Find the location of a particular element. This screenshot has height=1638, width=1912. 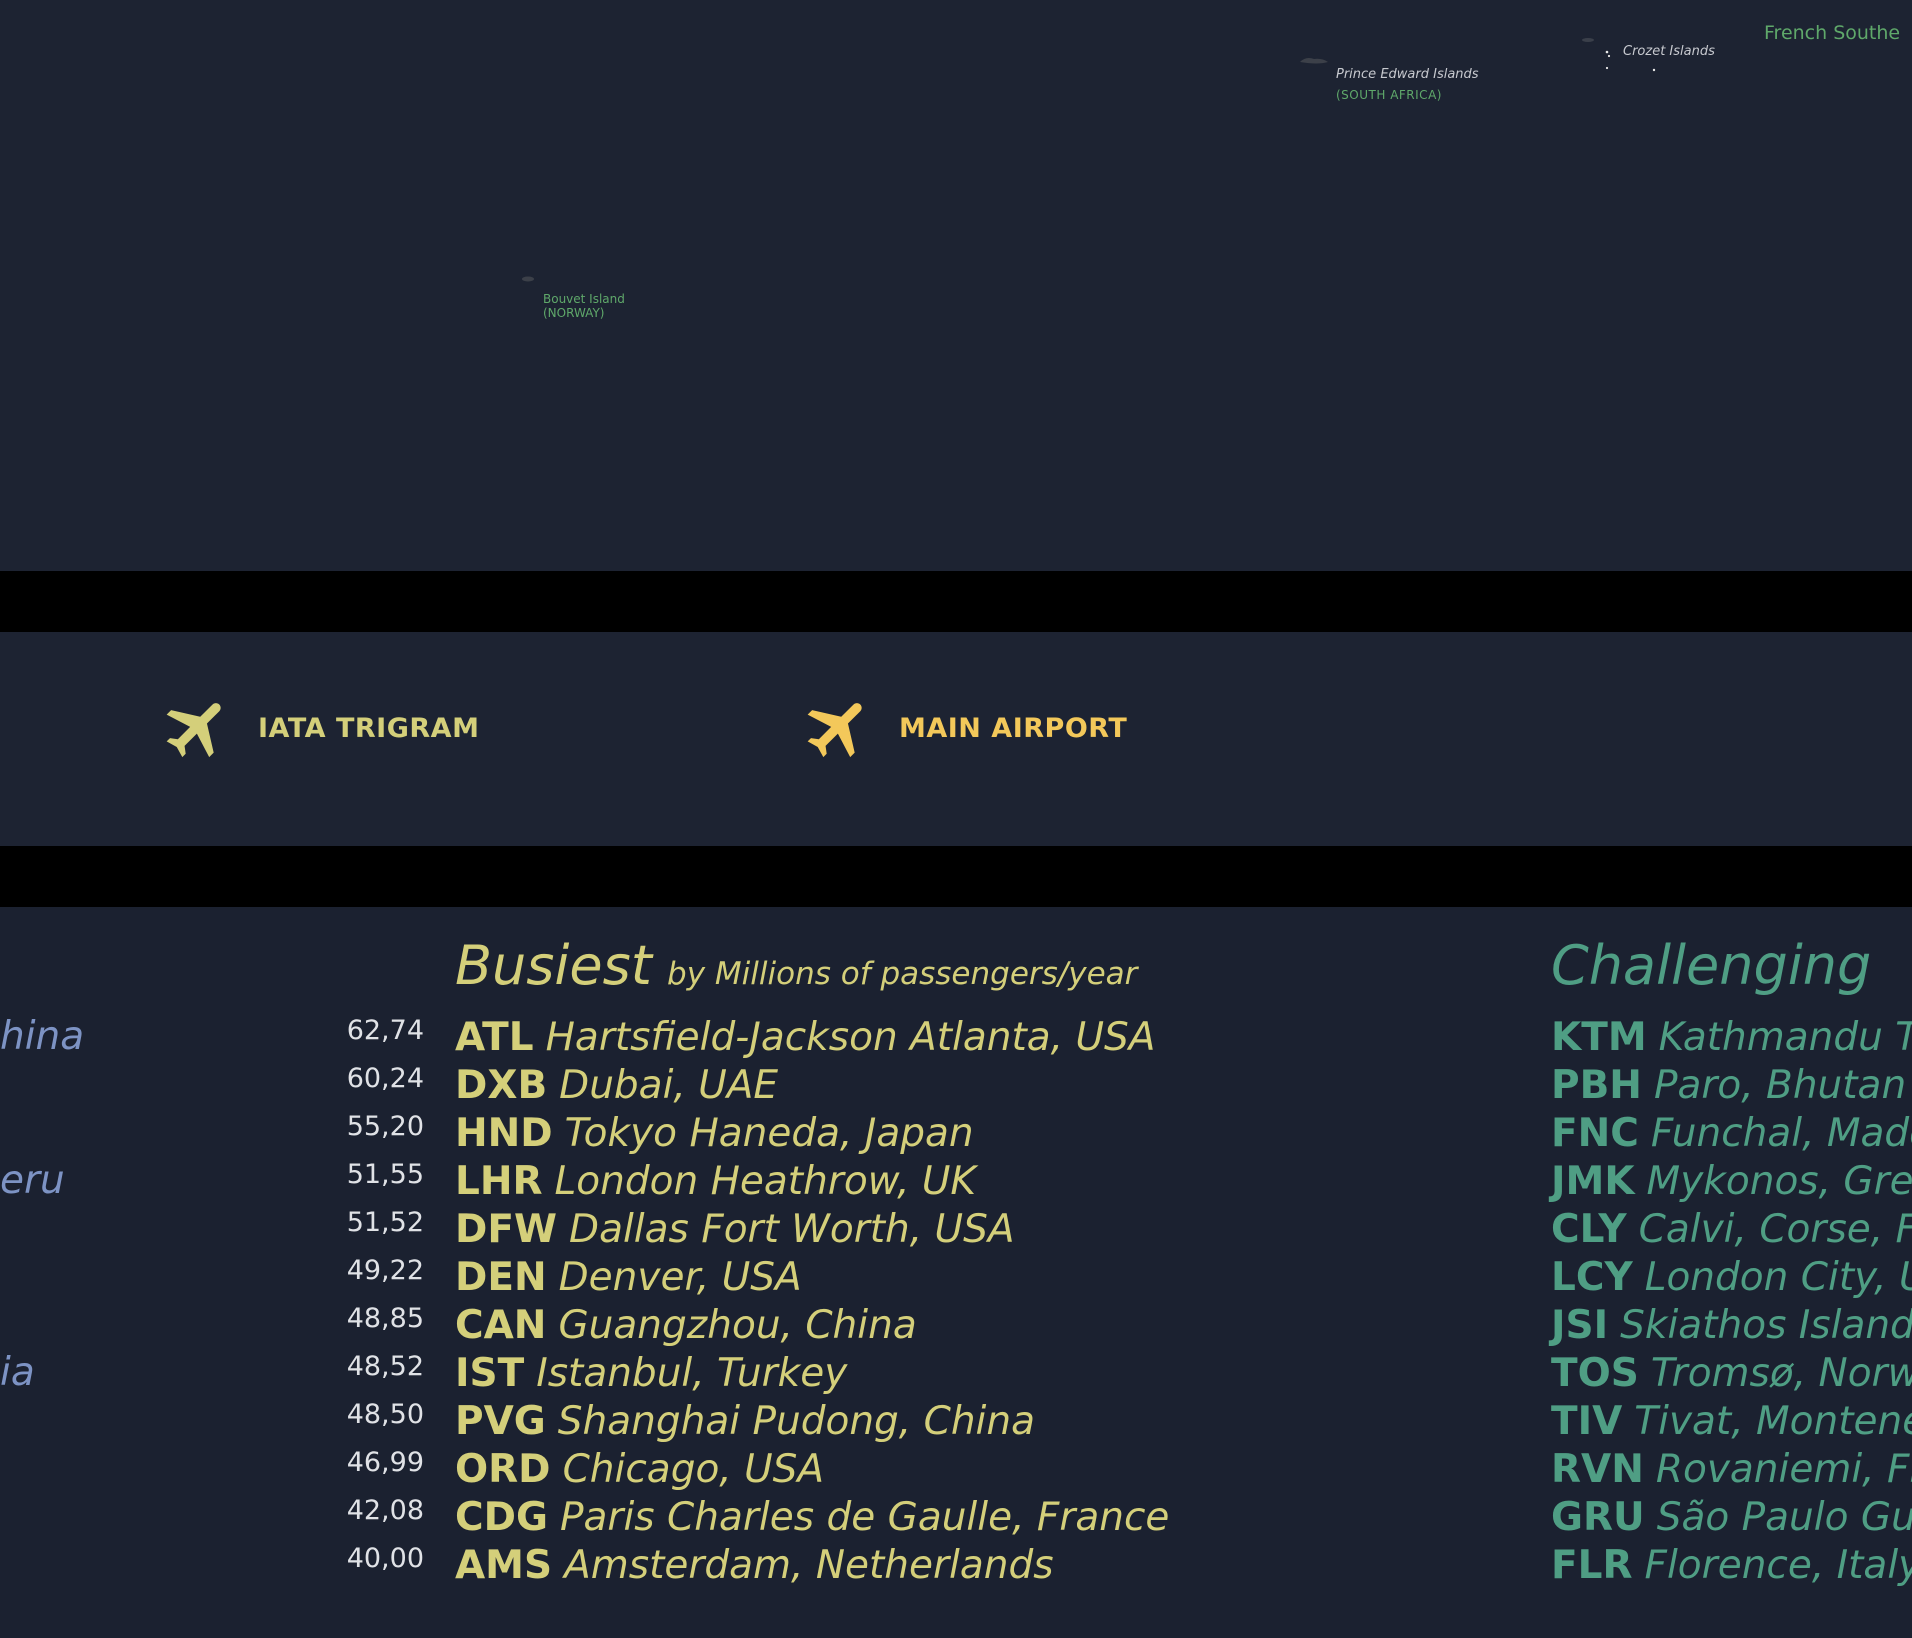

passenger-count: 46,99 is located at coordinates (385, 1462).